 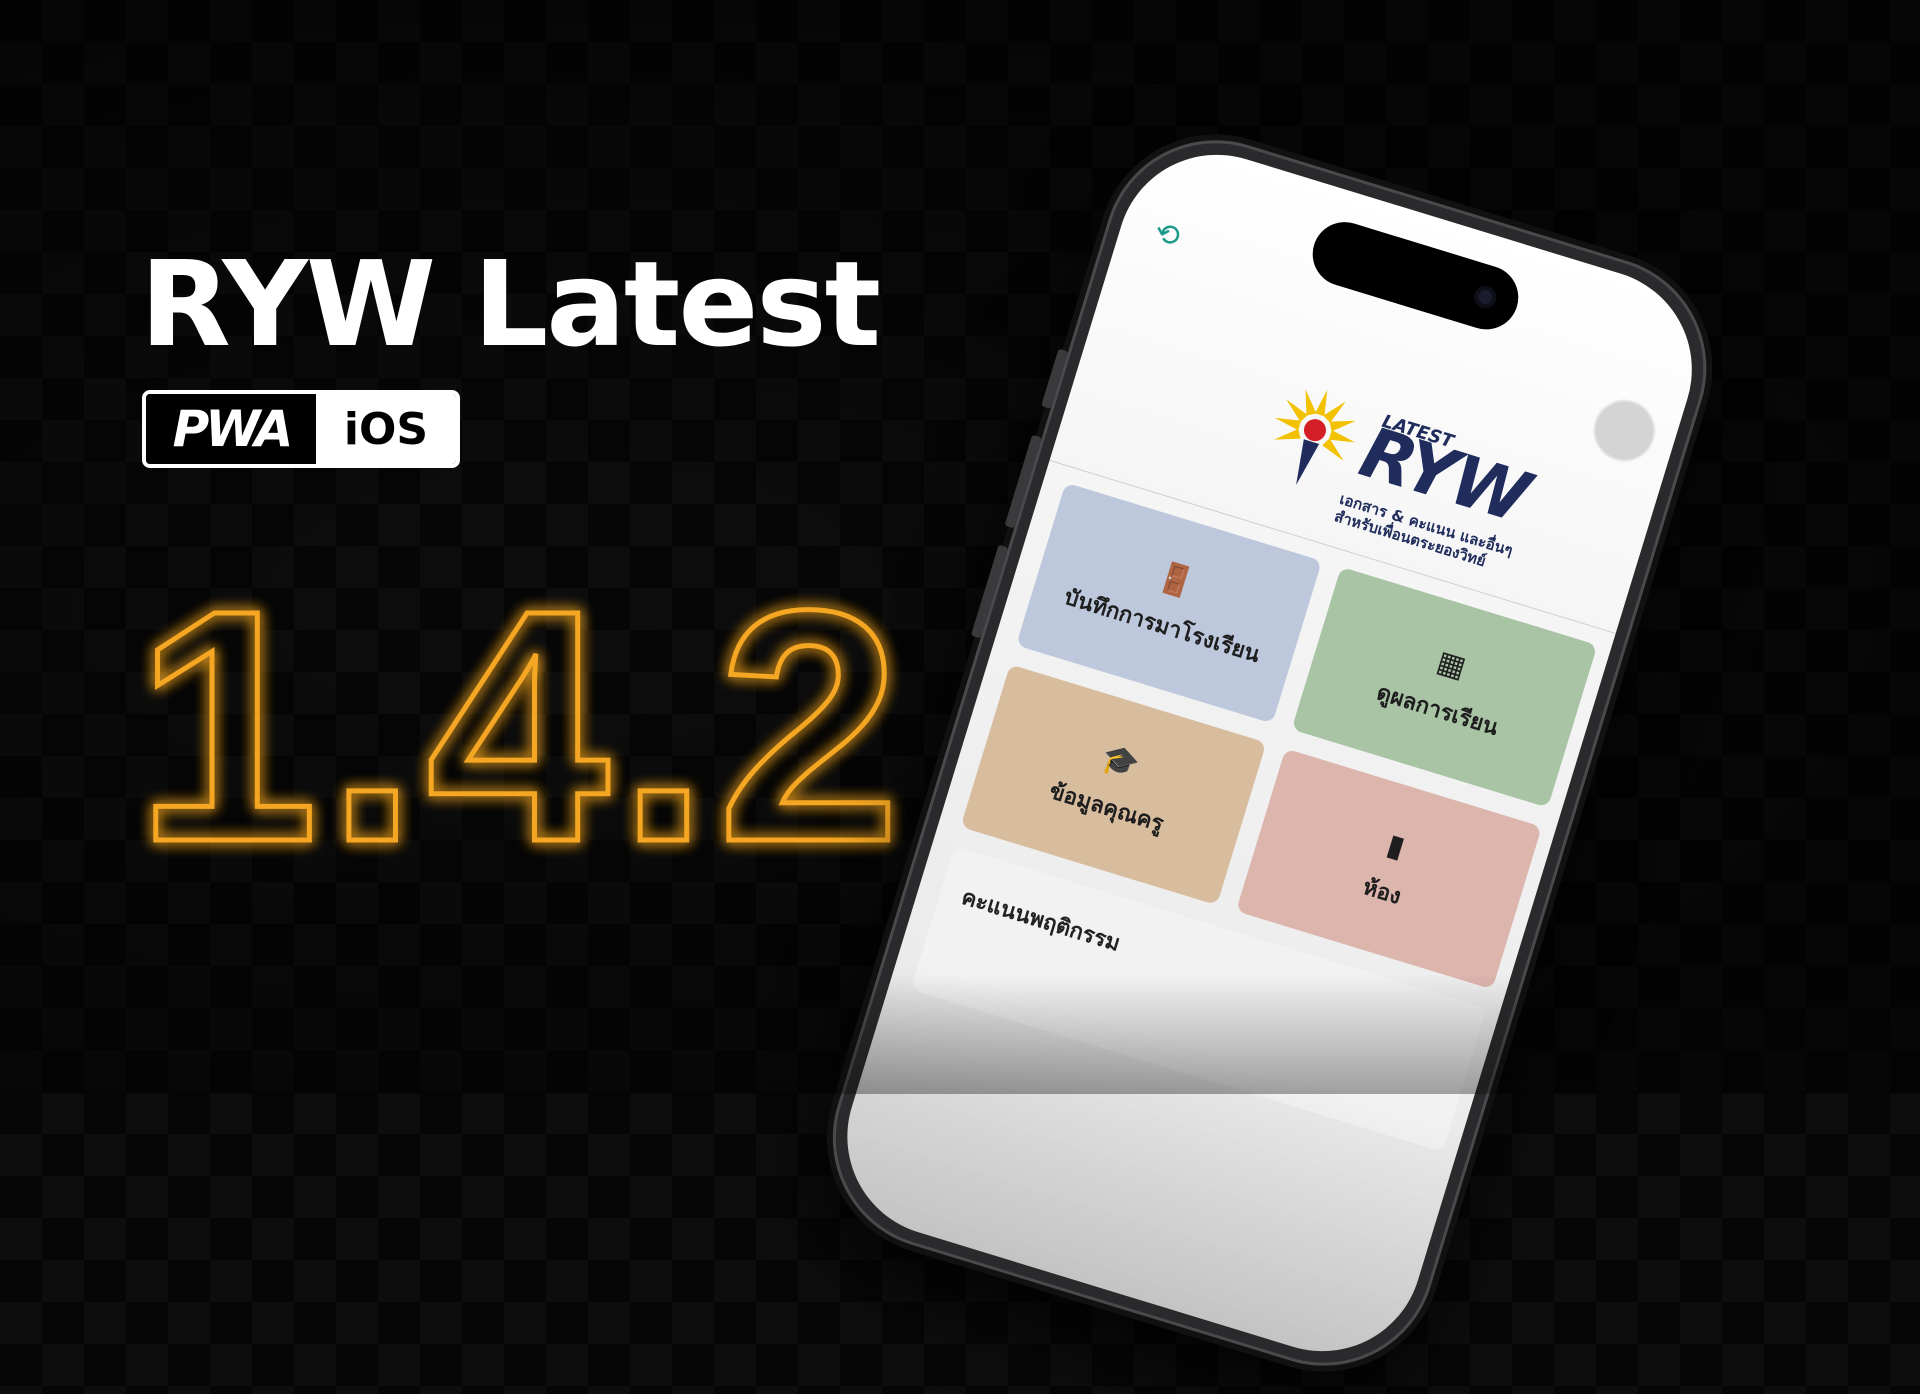 I want to click on hero-title: RYW Latest, so click(x=510, y=304).